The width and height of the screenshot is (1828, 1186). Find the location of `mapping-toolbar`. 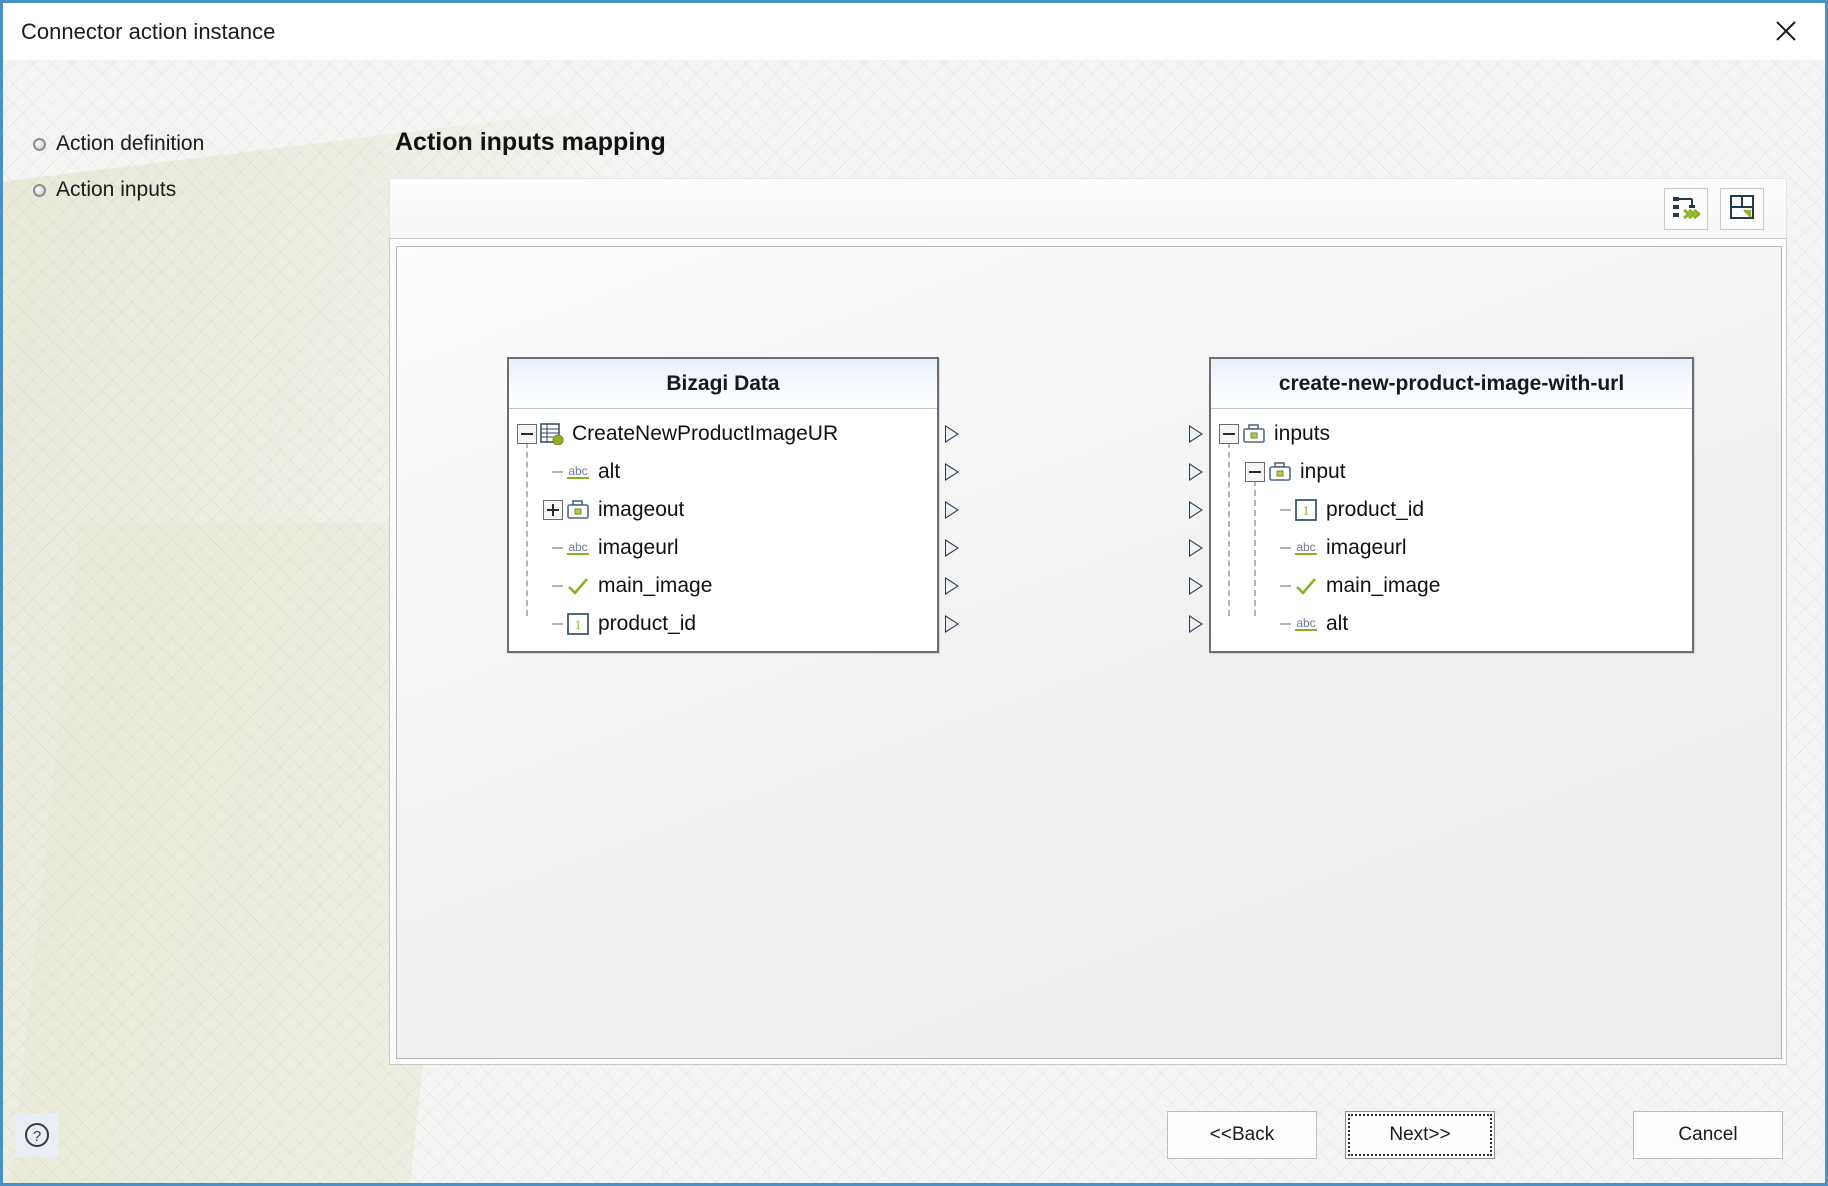

mapping-toolbar is located at coordinates (1088, 208).